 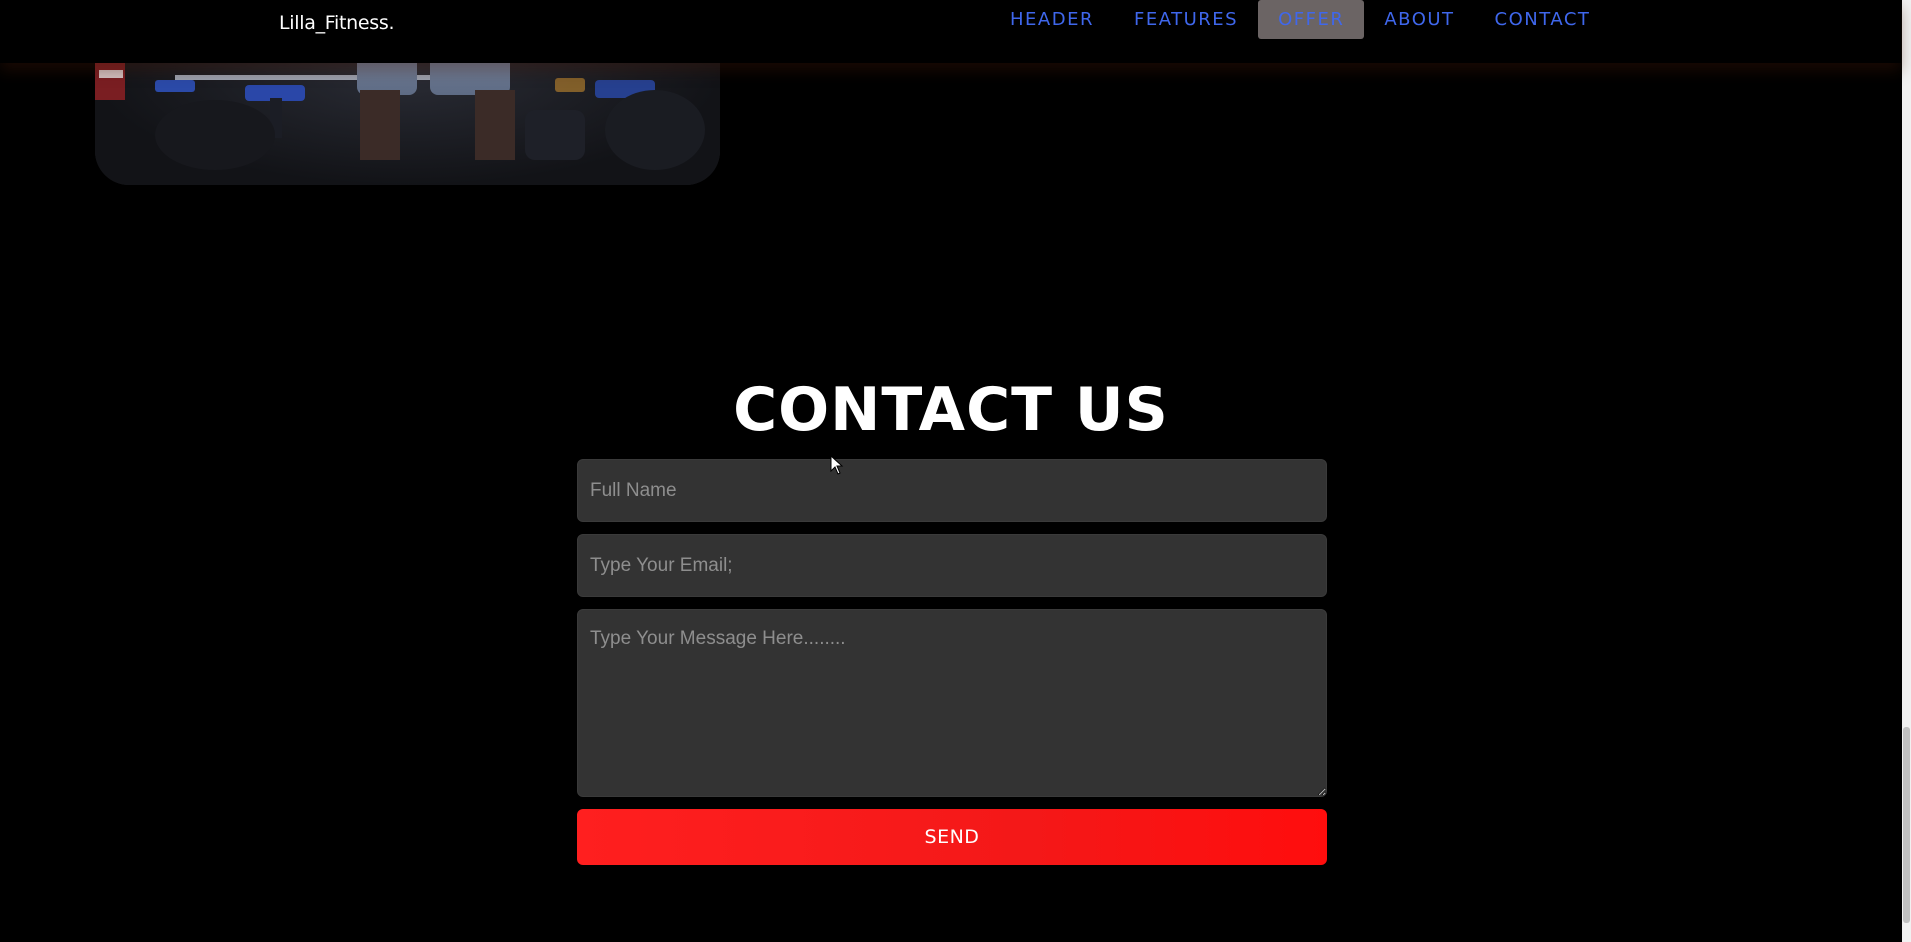 What do you see at coordinates (1543, 19) in the screenshot?
I see `nav-link-contact: CONTACT` at bounding box center [1543, 19].